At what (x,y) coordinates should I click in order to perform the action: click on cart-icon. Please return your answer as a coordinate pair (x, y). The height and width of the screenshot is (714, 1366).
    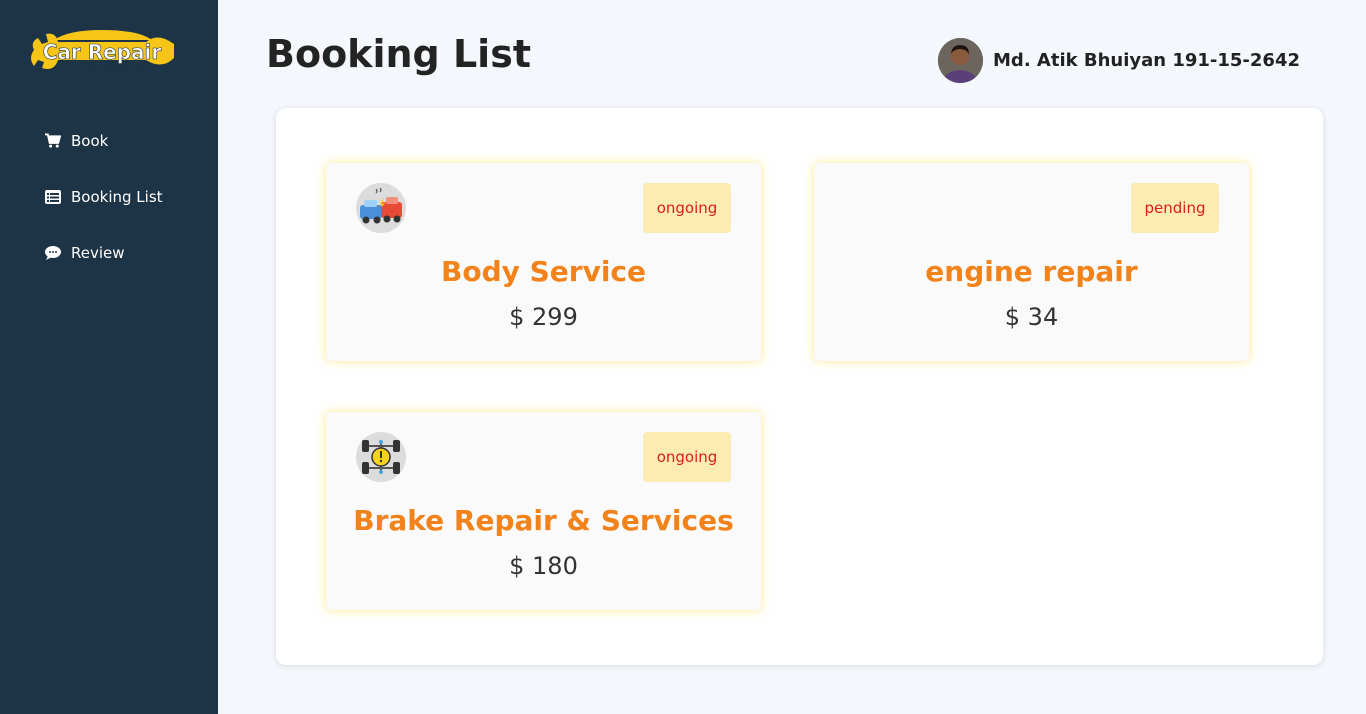
    Looking at the image, I should click on (53, 141).